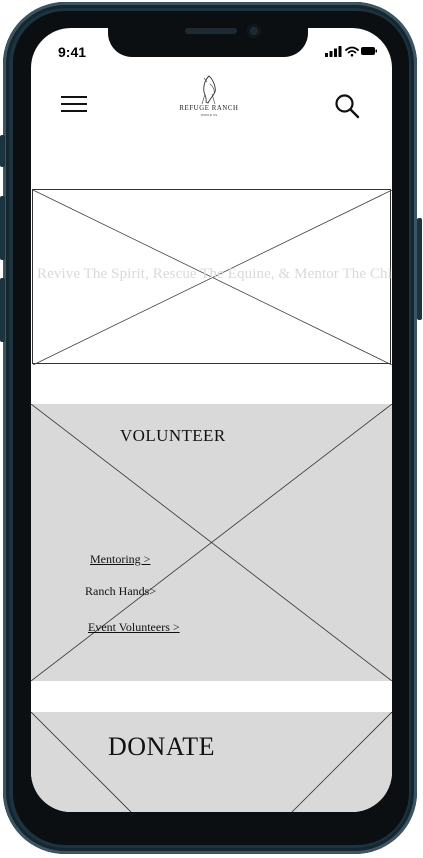  I want to click on horse-logo-icon: REFUGE RANCH WOULD US, so click(208, 96).